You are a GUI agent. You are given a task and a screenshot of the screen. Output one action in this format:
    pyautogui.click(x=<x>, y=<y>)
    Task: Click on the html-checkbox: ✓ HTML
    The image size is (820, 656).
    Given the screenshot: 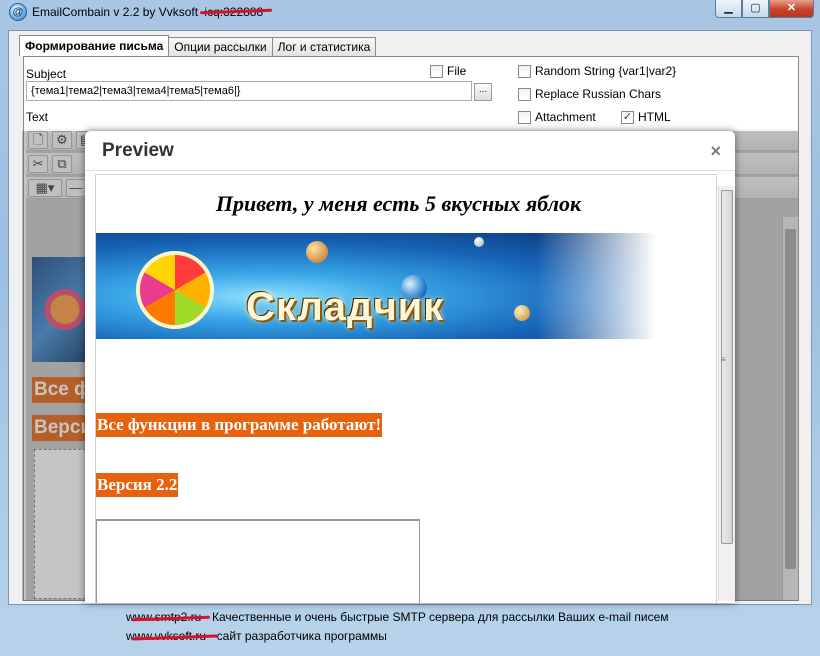 What is the action you would take?
    pyautogui.click(x=646, y=117)
    